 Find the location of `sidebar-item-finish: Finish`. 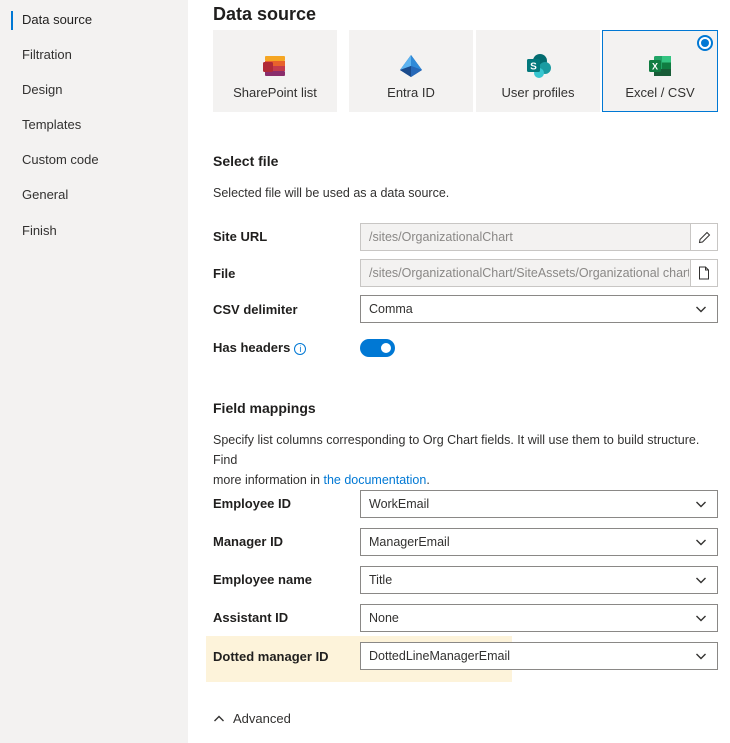

sidebar-item-finish: Finish is located at coordinates (94, 231).